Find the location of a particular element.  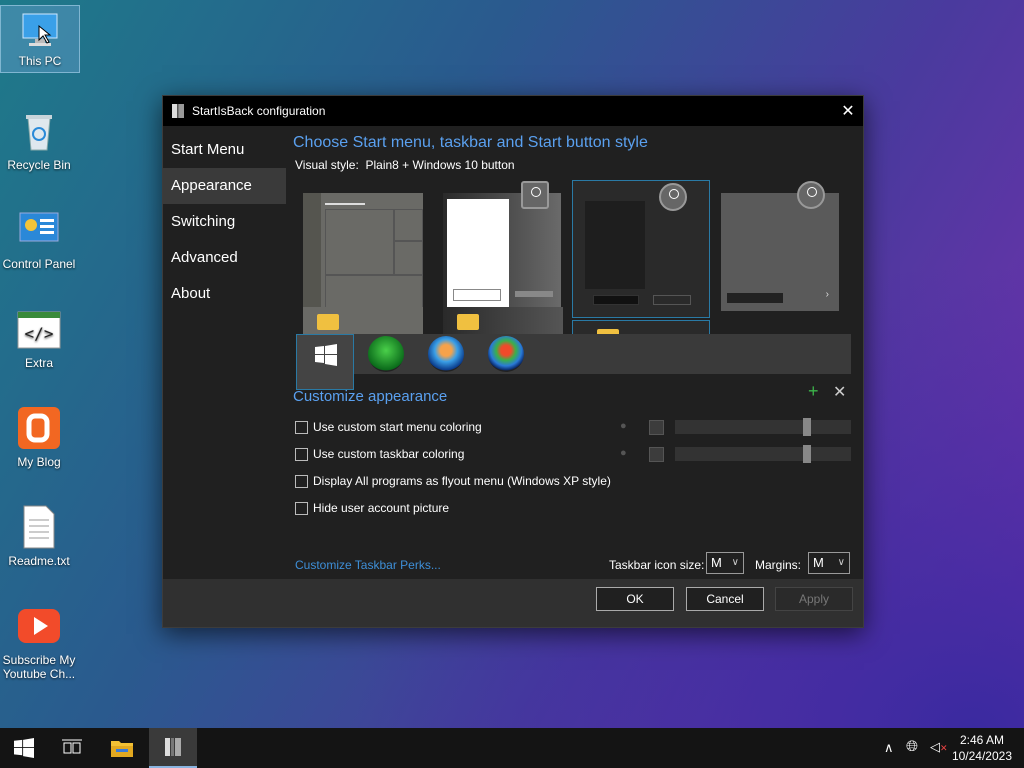

margins-value: M is located at coordinates (818, 562).